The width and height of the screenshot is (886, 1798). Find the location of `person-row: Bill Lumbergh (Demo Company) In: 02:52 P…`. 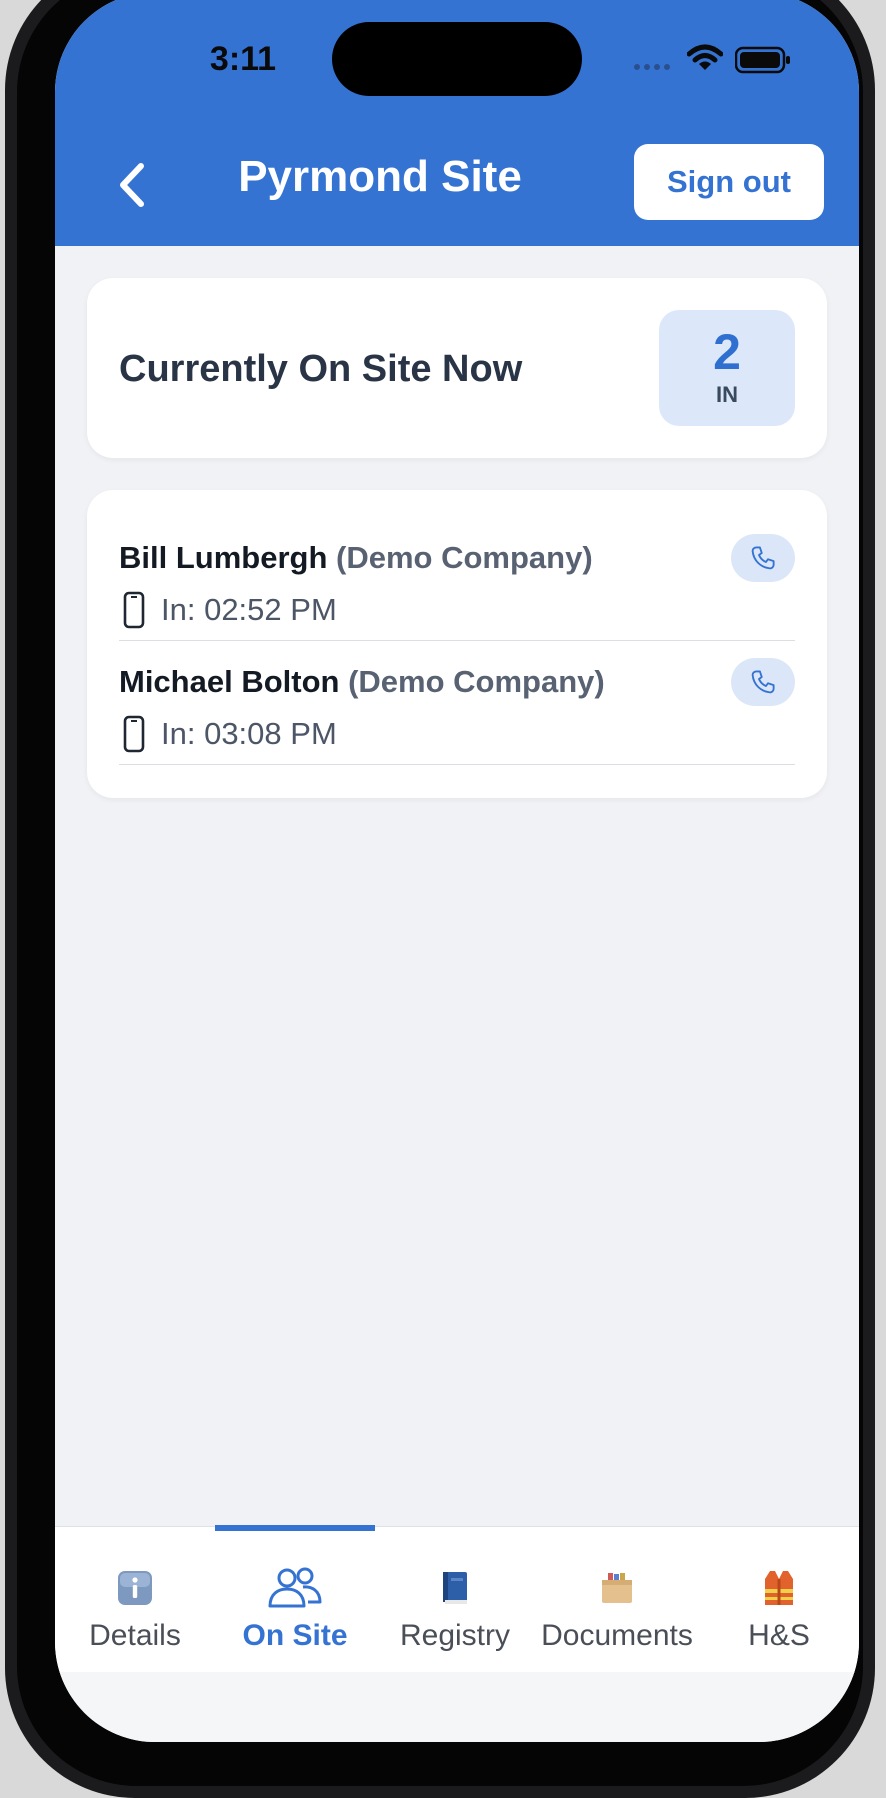

person-row: Bill Lumbergh (Demo Company) In: 02:52 P… is located at coordinates (457, 579).